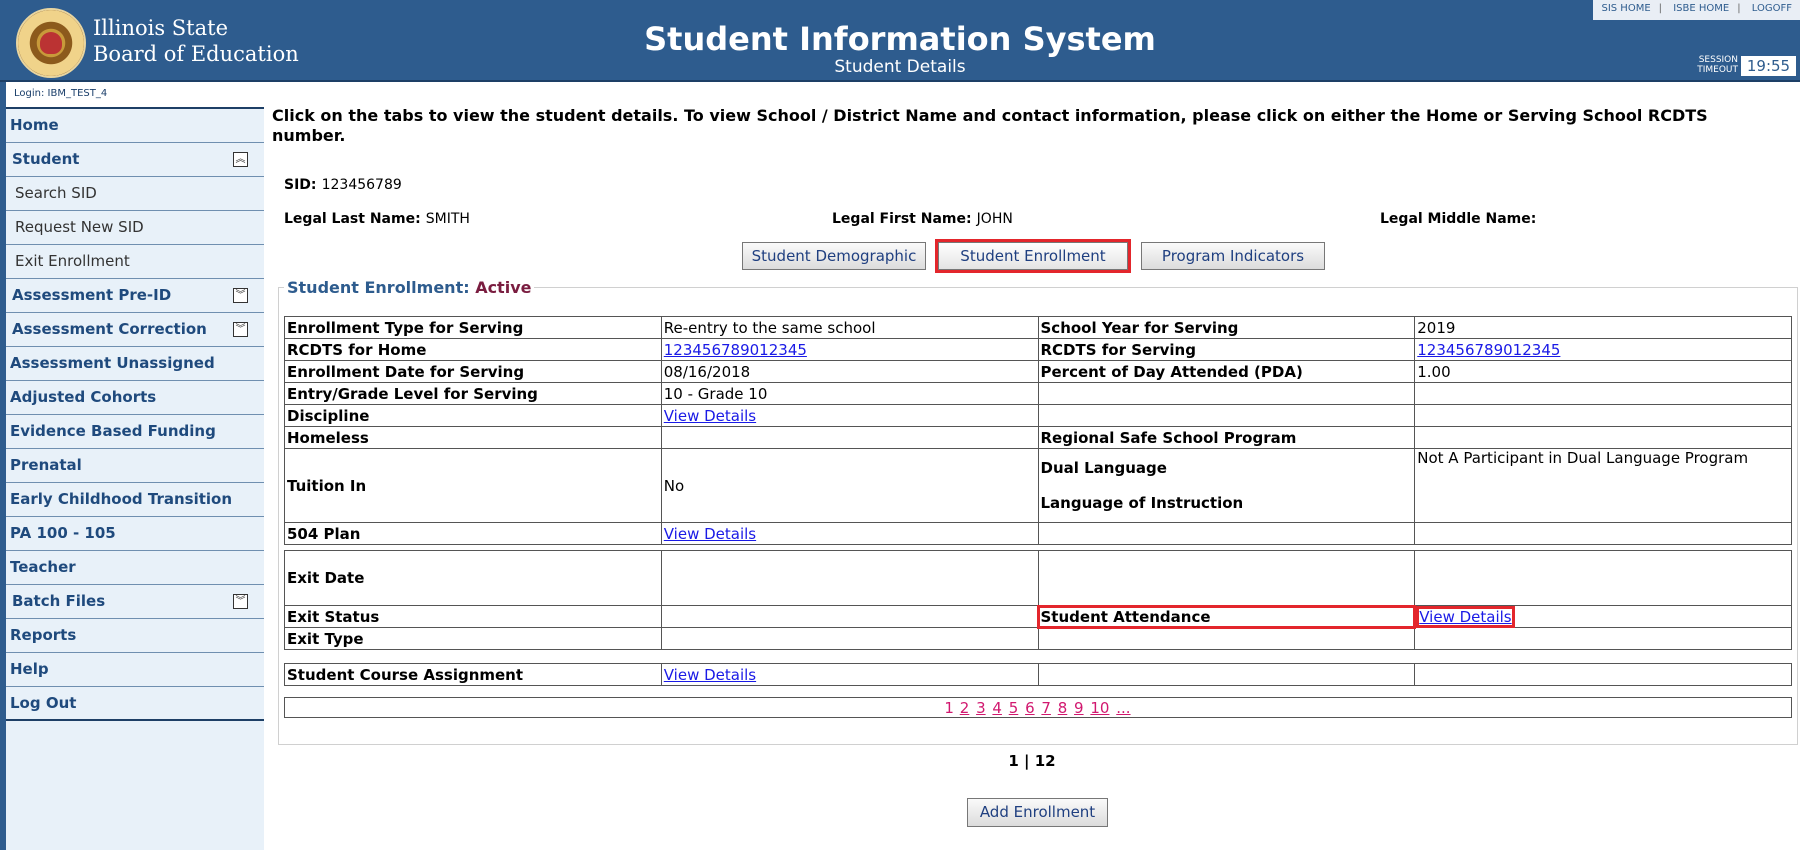  Describe the element at coordinates (834, 256) in the screenshot. I see `tab-student-demographic: Student Demographic` at that location.